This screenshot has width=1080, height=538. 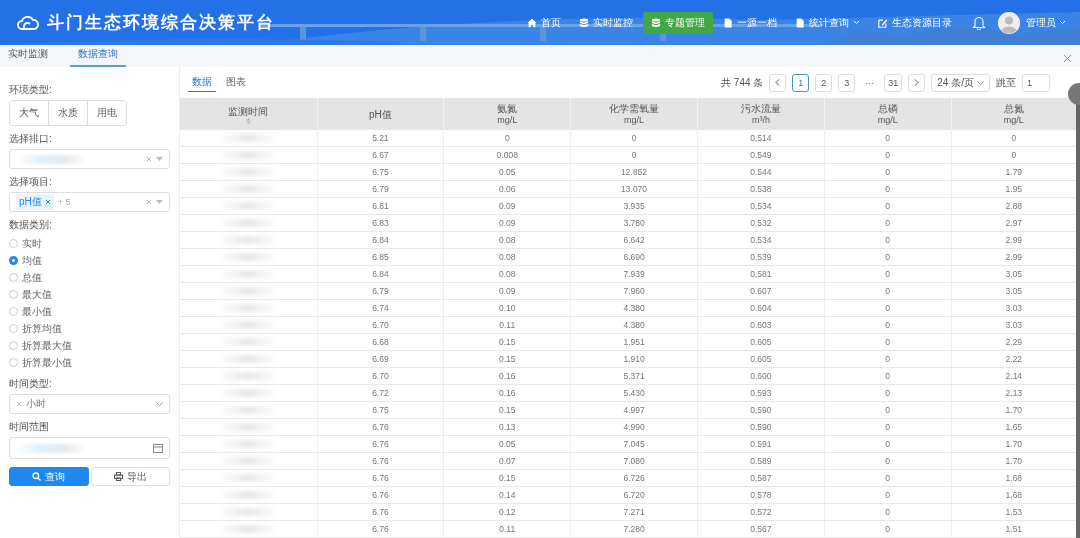 I want to click on table-cell: 1.951, so click(x=634, y=342).